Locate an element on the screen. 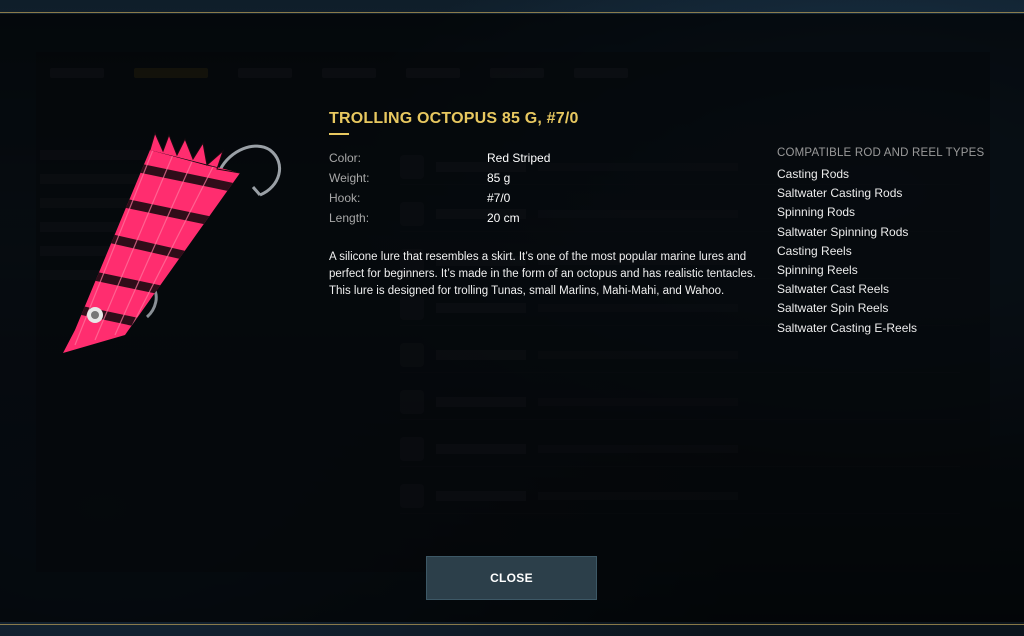  compatible-type-item: Saltwater Casting E-Reels is located at coordinates (847, 327).